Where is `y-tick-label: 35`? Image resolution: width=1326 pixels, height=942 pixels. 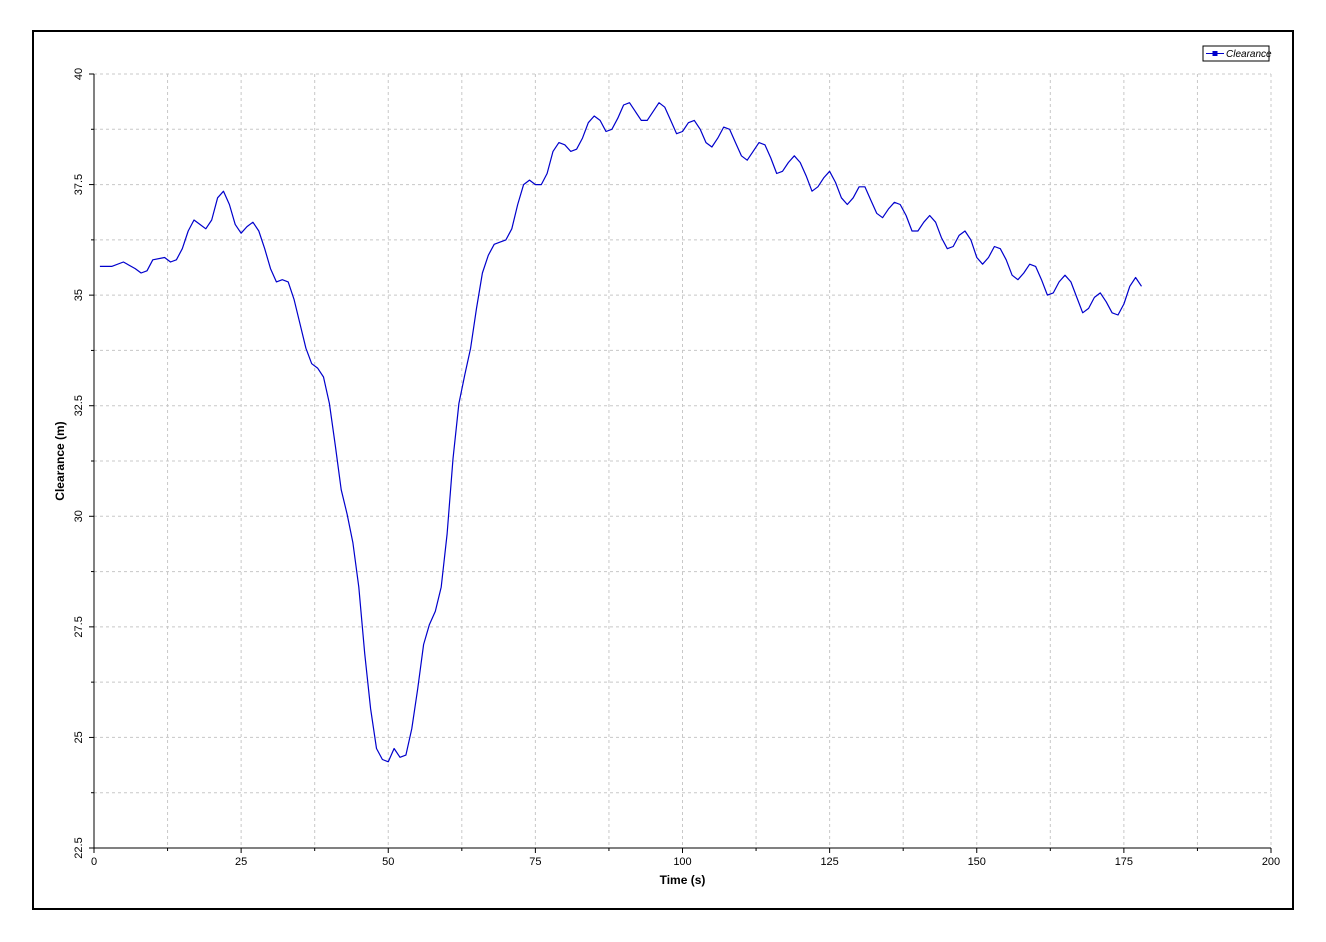
y-tick-label: 35 is located at coordinates (79, 295).